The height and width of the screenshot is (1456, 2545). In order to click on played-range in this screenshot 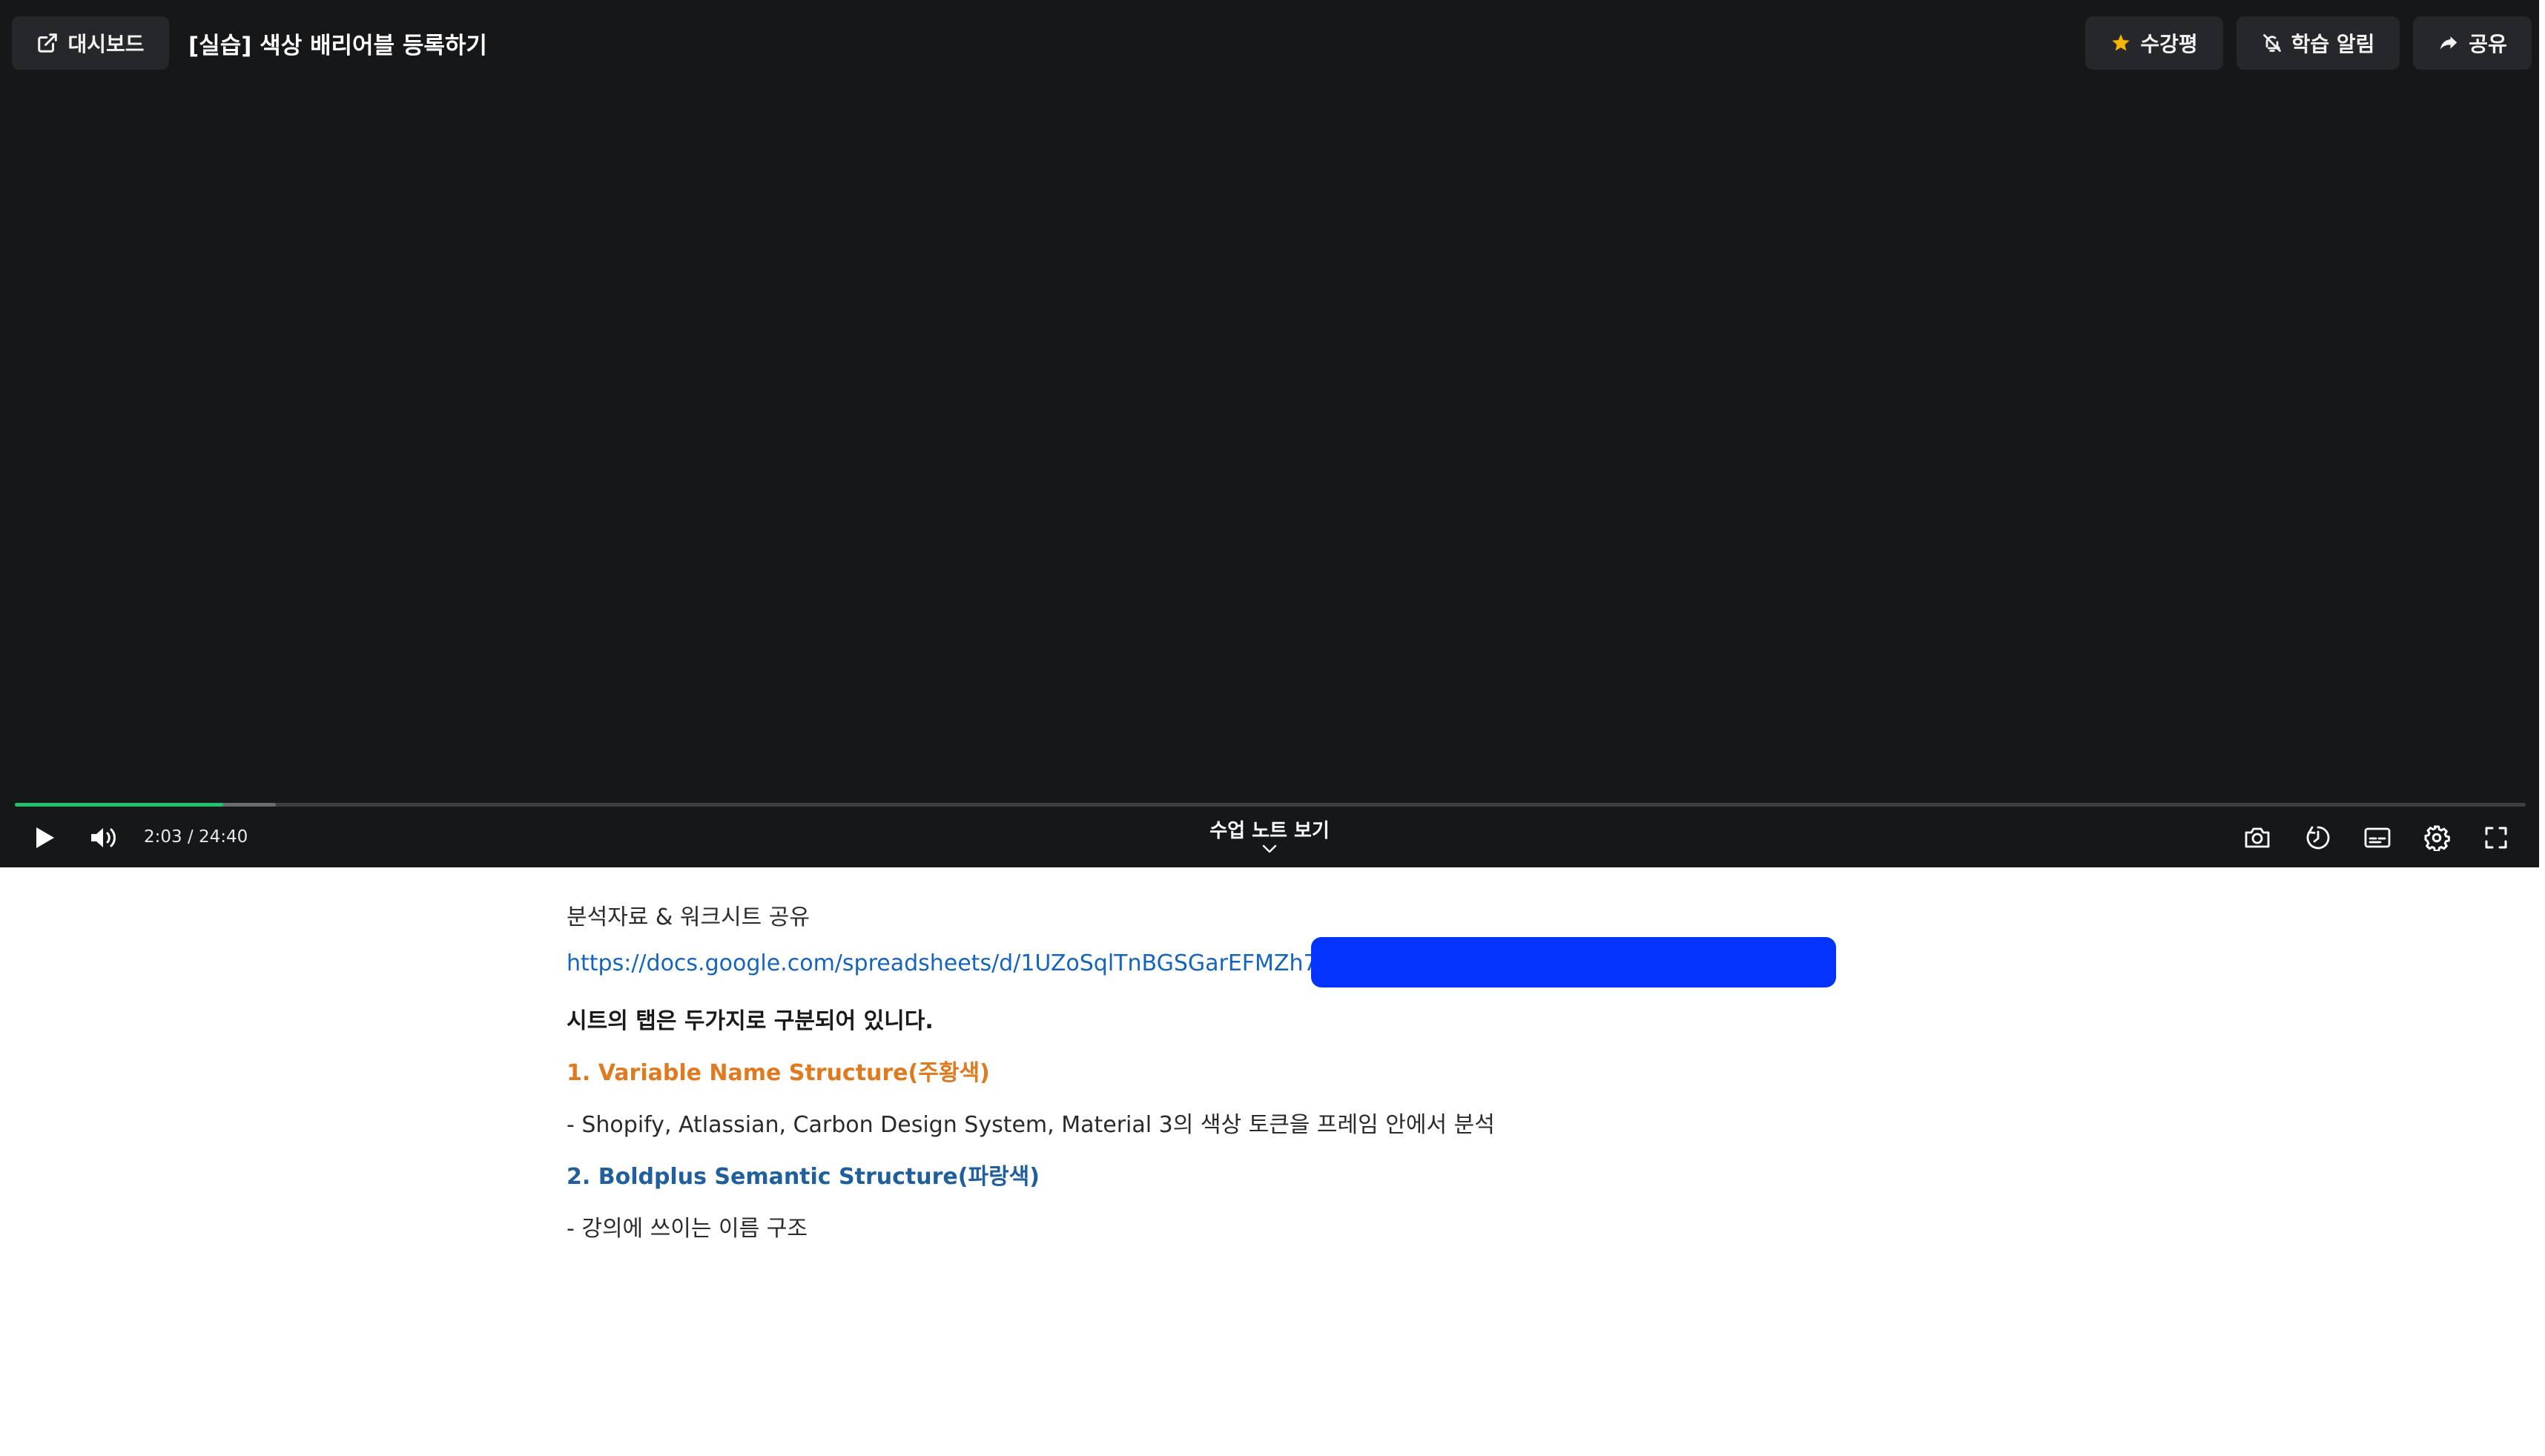, I will do `click(120, 805)`.